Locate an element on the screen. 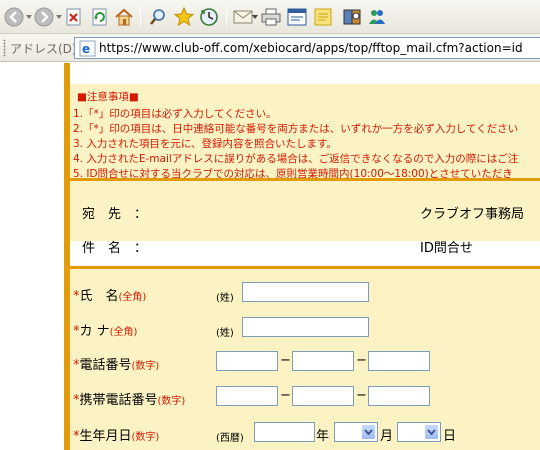 Image resolution: width=540 pixels, height=450 pixels. back-dropdown-icon is located at coordinates (29, 17).